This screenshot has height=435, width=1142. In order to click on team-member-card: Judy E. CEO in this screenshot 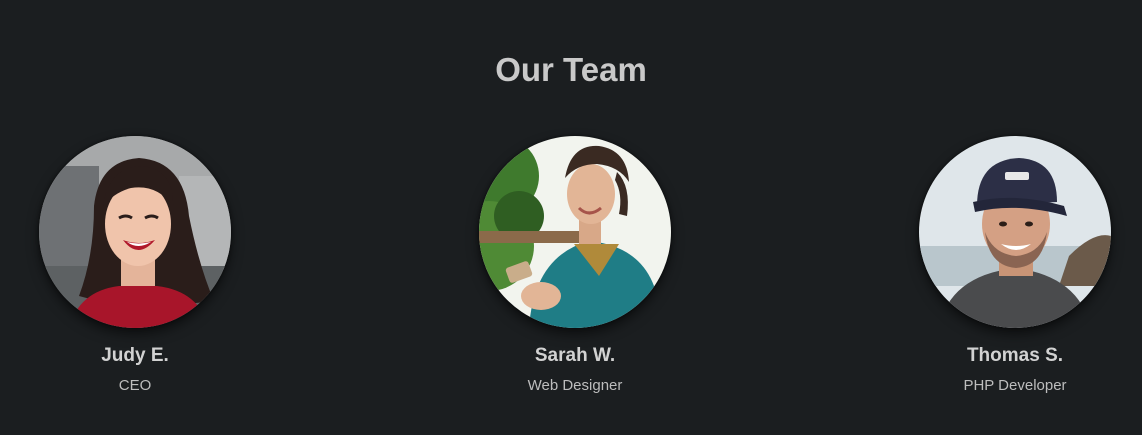, I will do `click(135, 265)`.